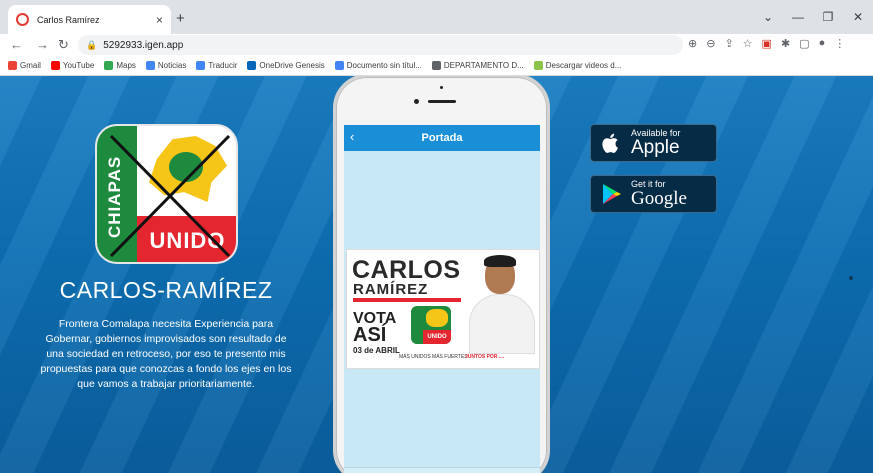 The width and height of the screenshot is (873, 473). What do you see at coordinates (55, 65) in the screenshot?
I see `youtube-icon` at bounding box center [55, 65].